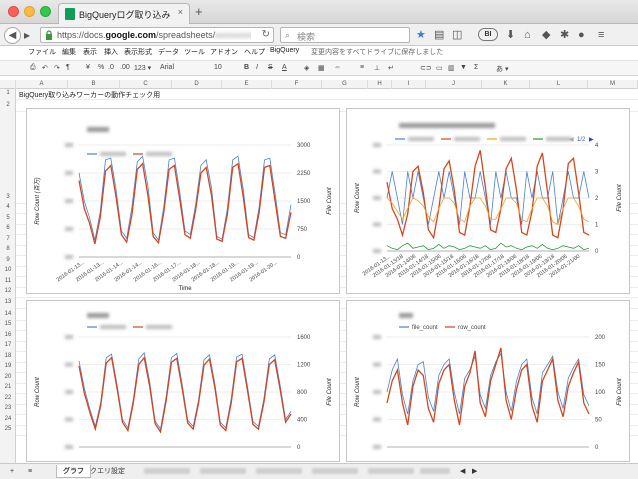 Image resolution: width=638 pixels, height=479 pixels. What do you see at coordinates (90, 52) in the screenshot?
I see `menu-view: 表示` at bounding box center [90, 52].